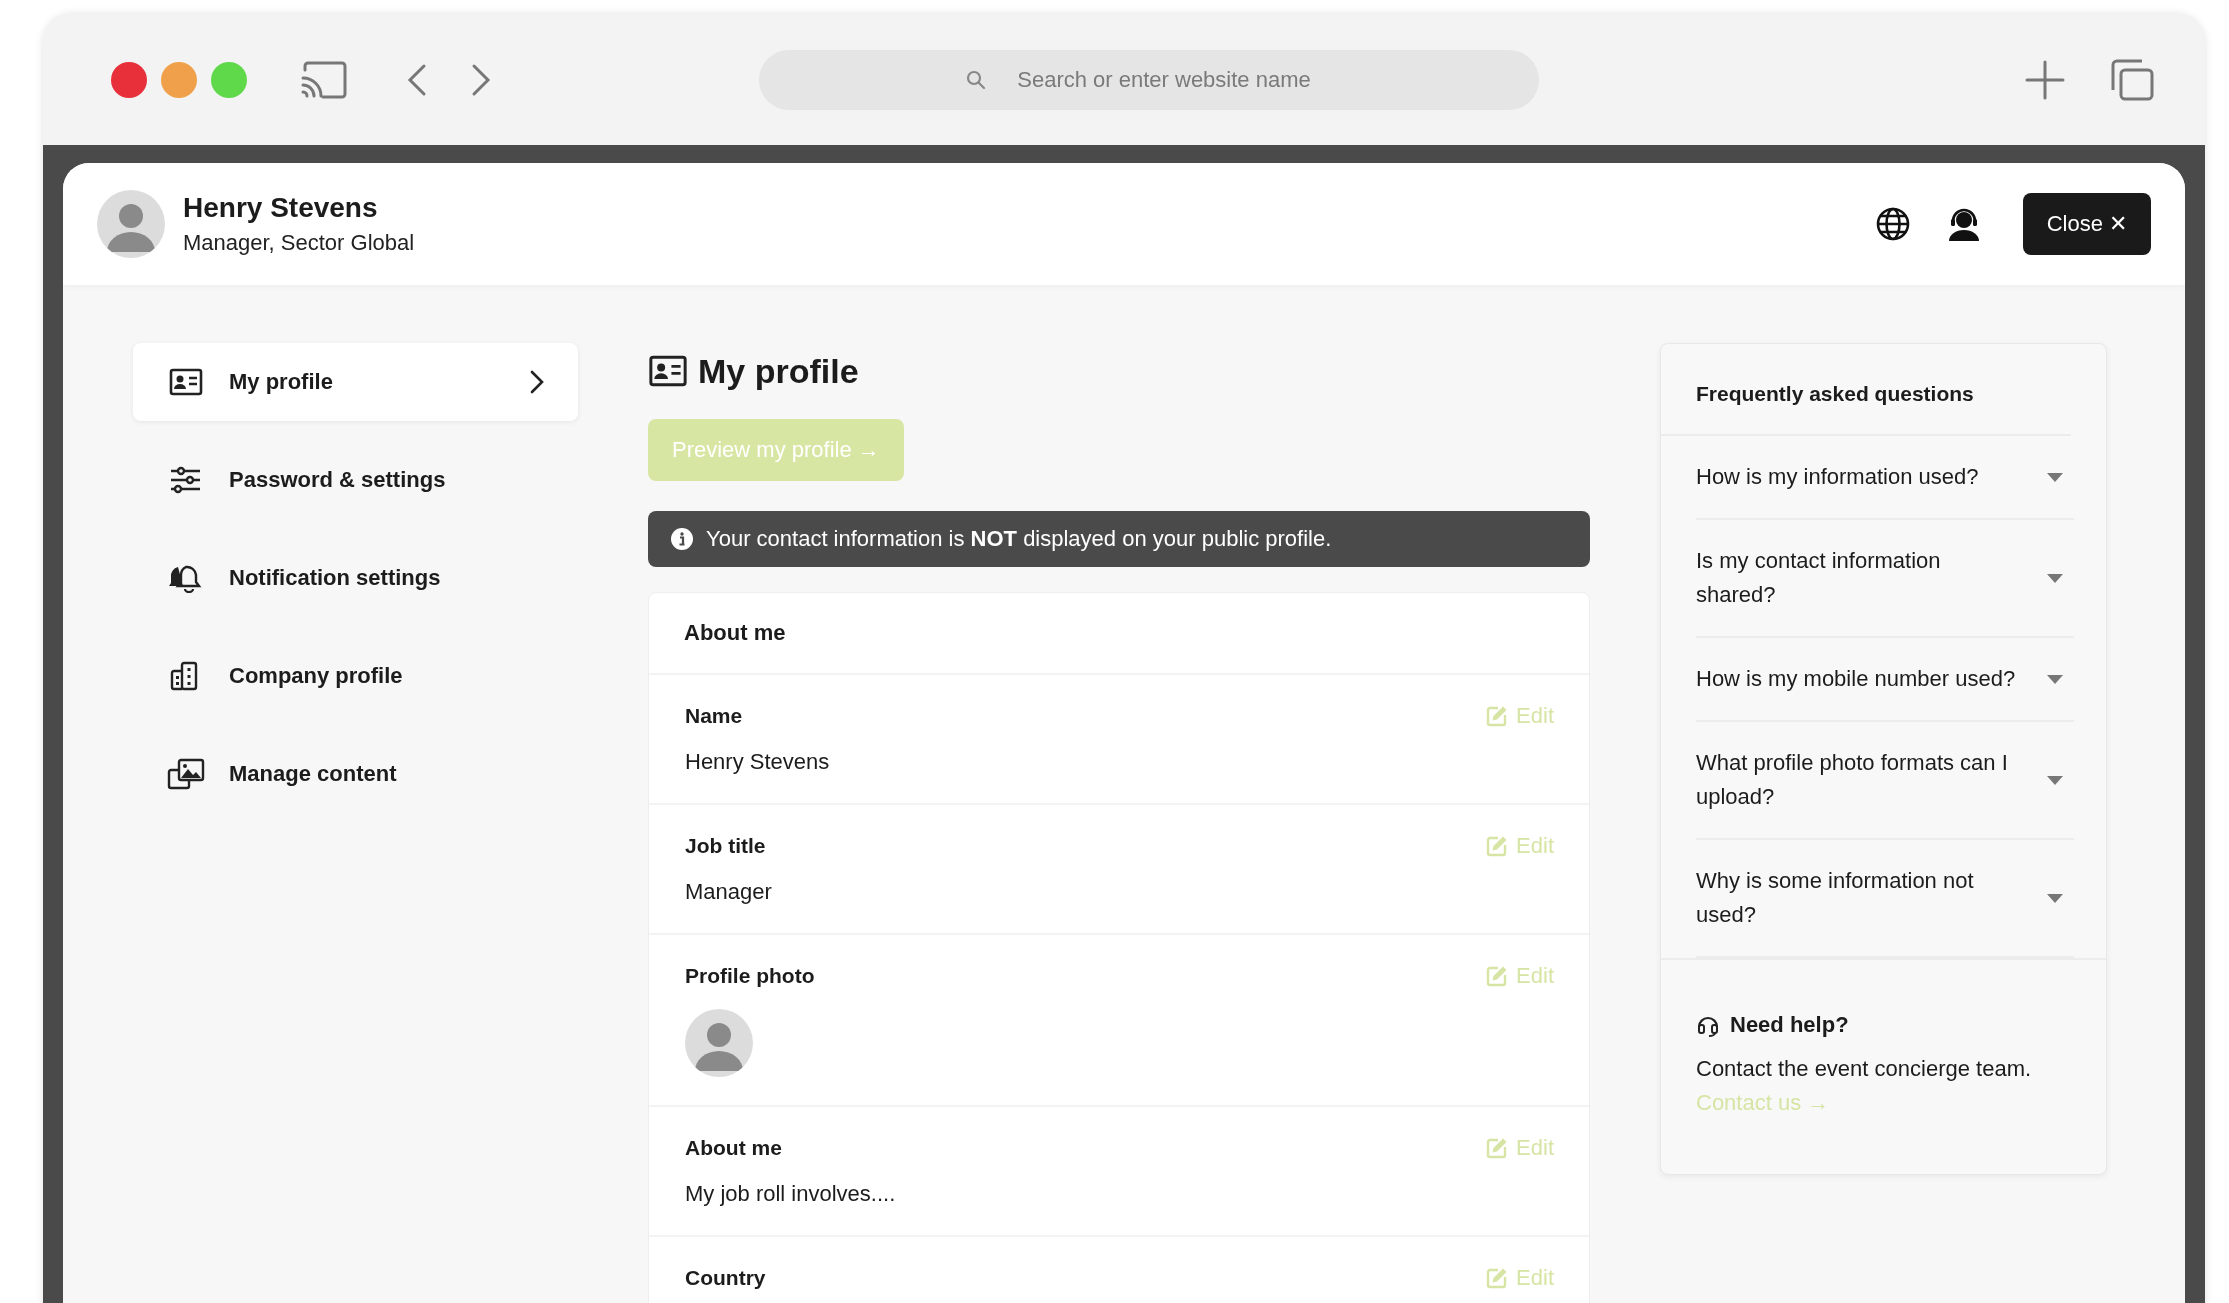 This screenshot has height=1303, width=2229. I want to click on image-gallery-icon, so click(186, 774).